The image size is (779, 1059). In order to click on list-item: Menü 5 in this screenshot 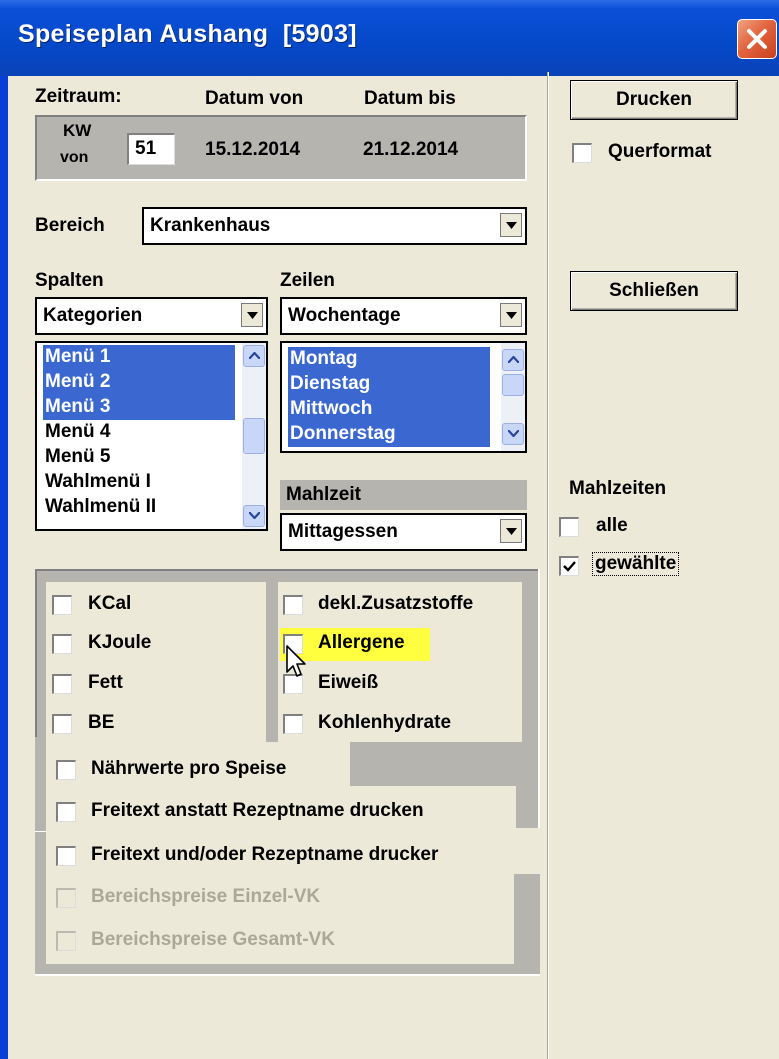, I will do `click(76, 457)`.